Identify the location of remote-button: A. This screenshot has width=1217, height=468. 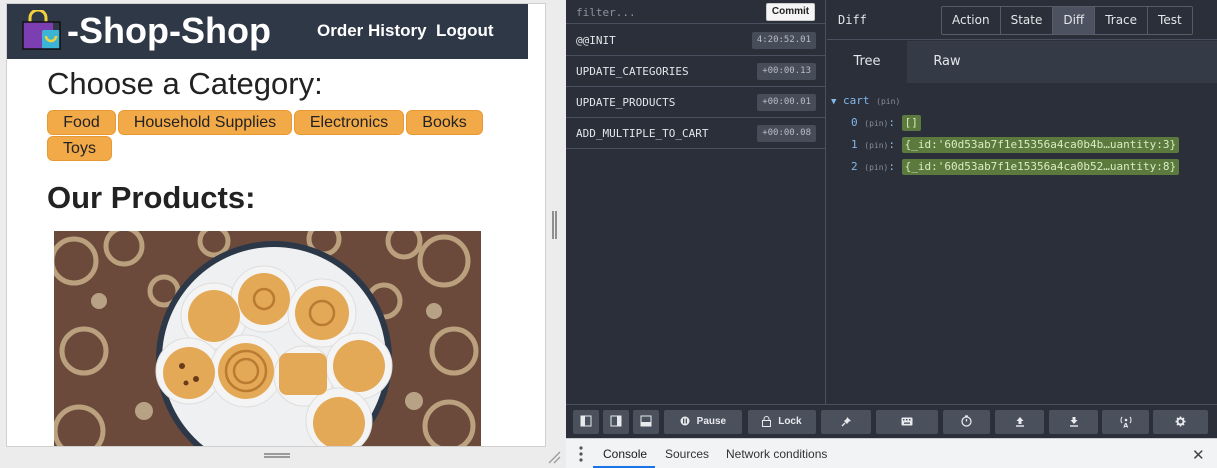
(1125, 422).